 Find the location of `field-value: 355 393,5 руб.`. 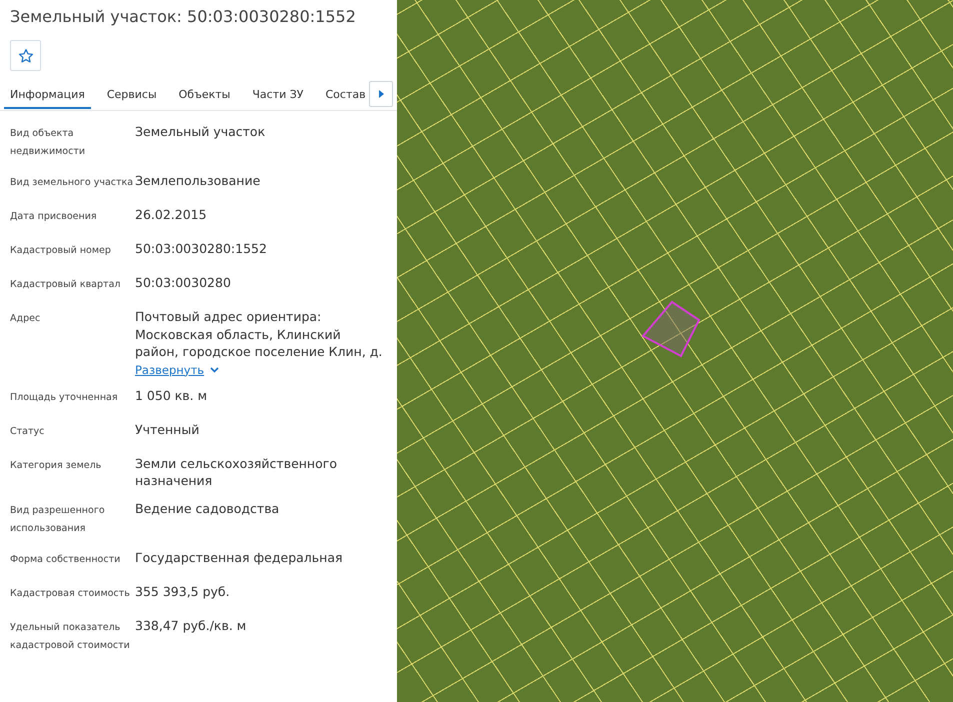

field-value: 355 393,5 руб. is located at coordinates (182, 591).